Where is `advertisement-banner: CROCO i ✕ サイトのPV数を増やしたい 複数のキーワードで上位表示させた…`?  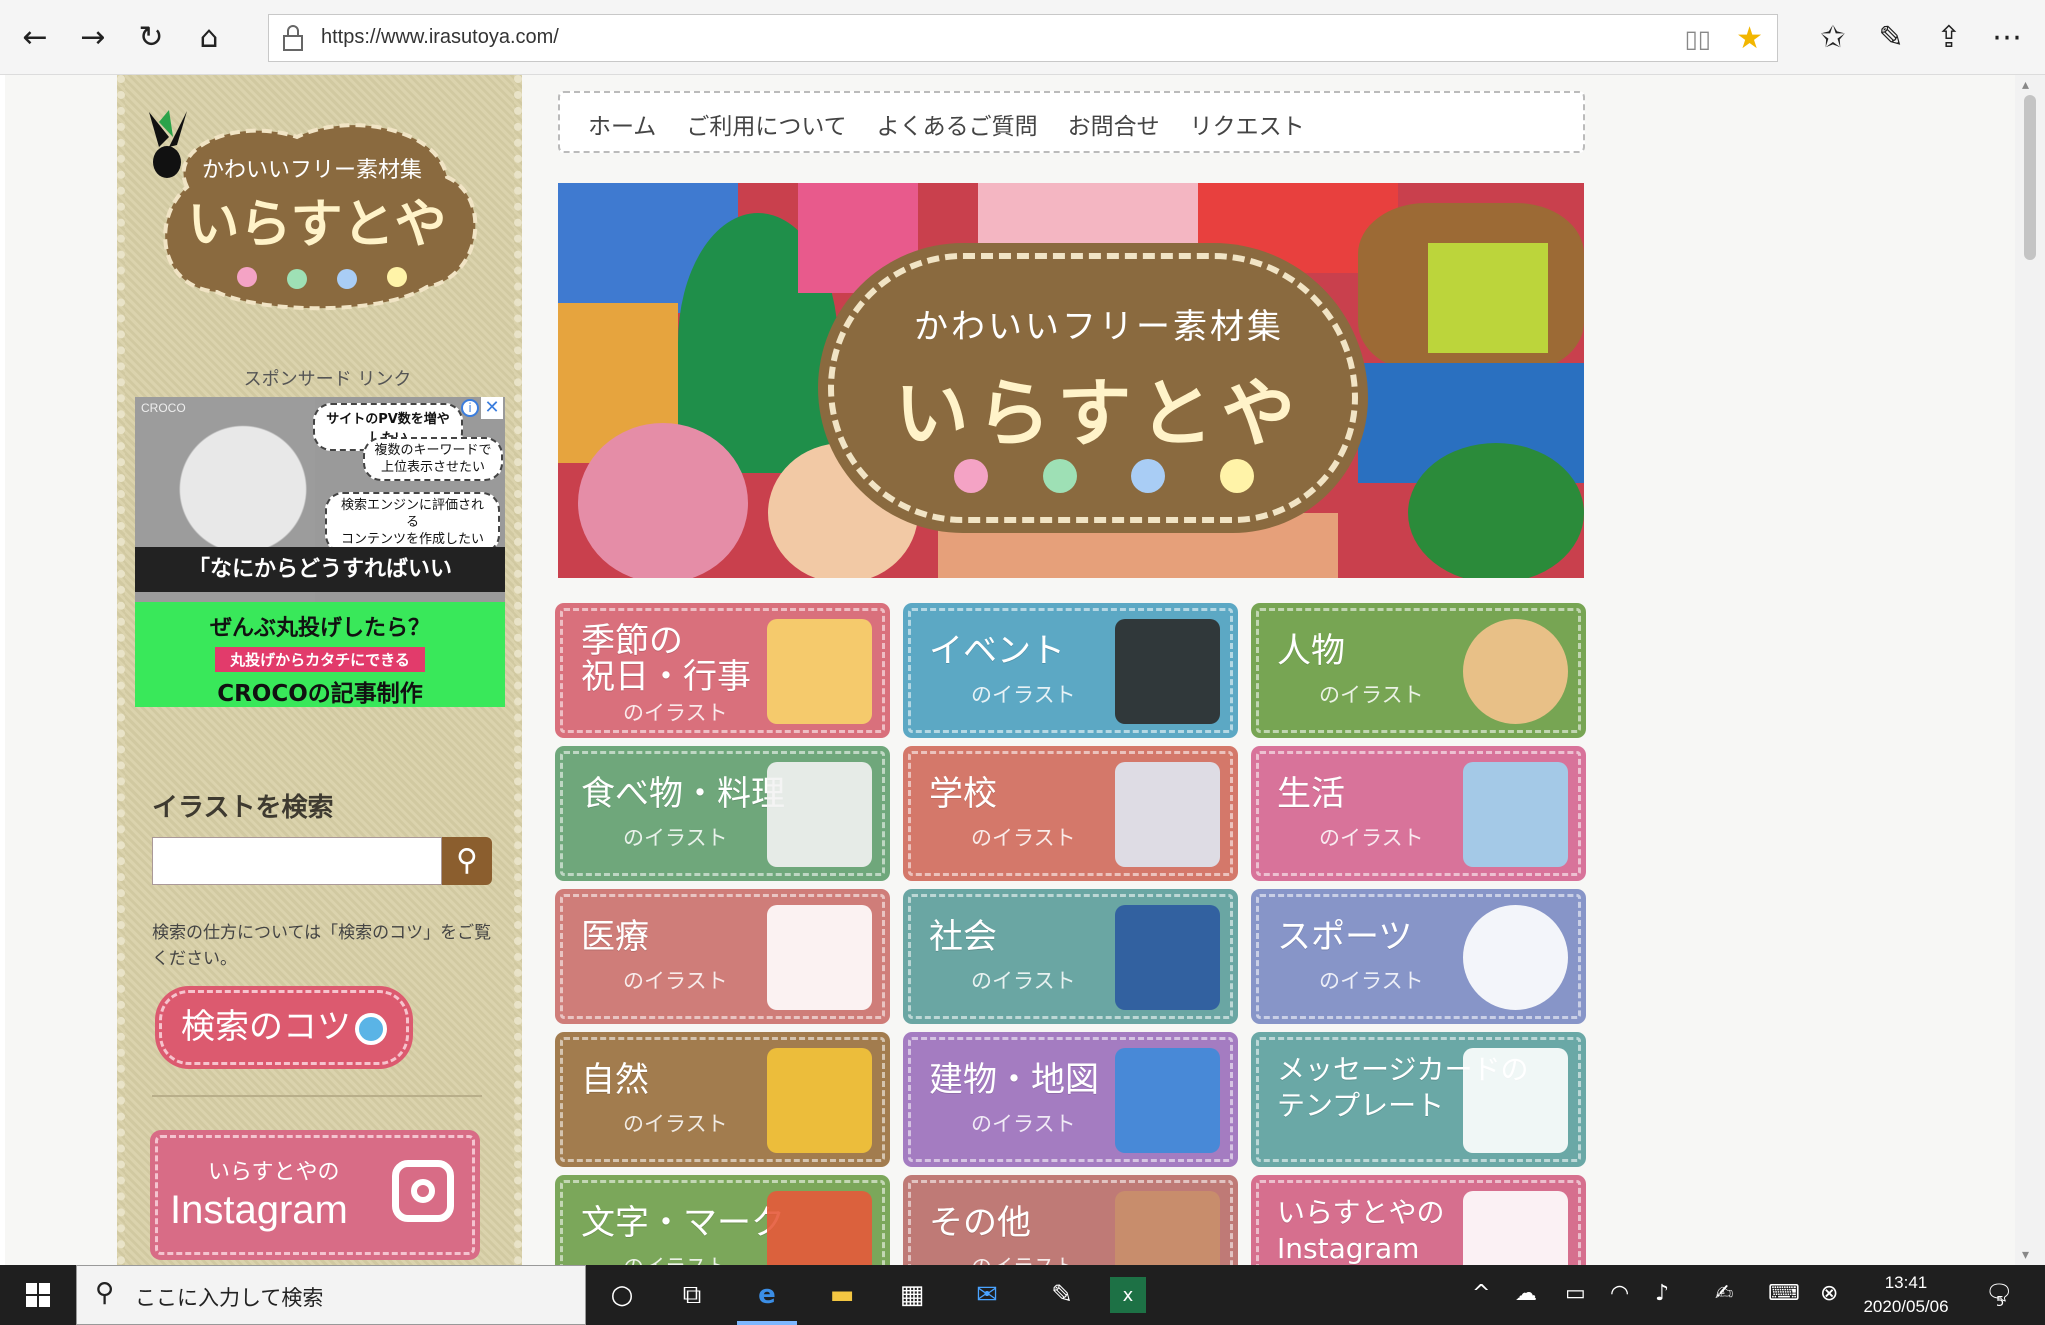 advertisement-banner: CROCO i ✕ サイトのPV数を増やしたい 複数のキーワードで上位表示させた… is located at coordinates (320, 552).